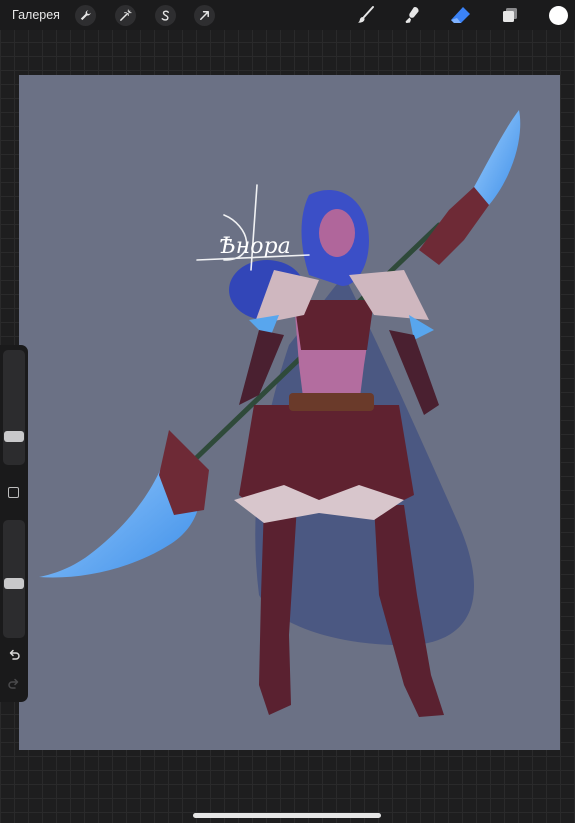 This screenshot has width=575, height=823. I want to click on magic-wand-icon, so click(126, 15).